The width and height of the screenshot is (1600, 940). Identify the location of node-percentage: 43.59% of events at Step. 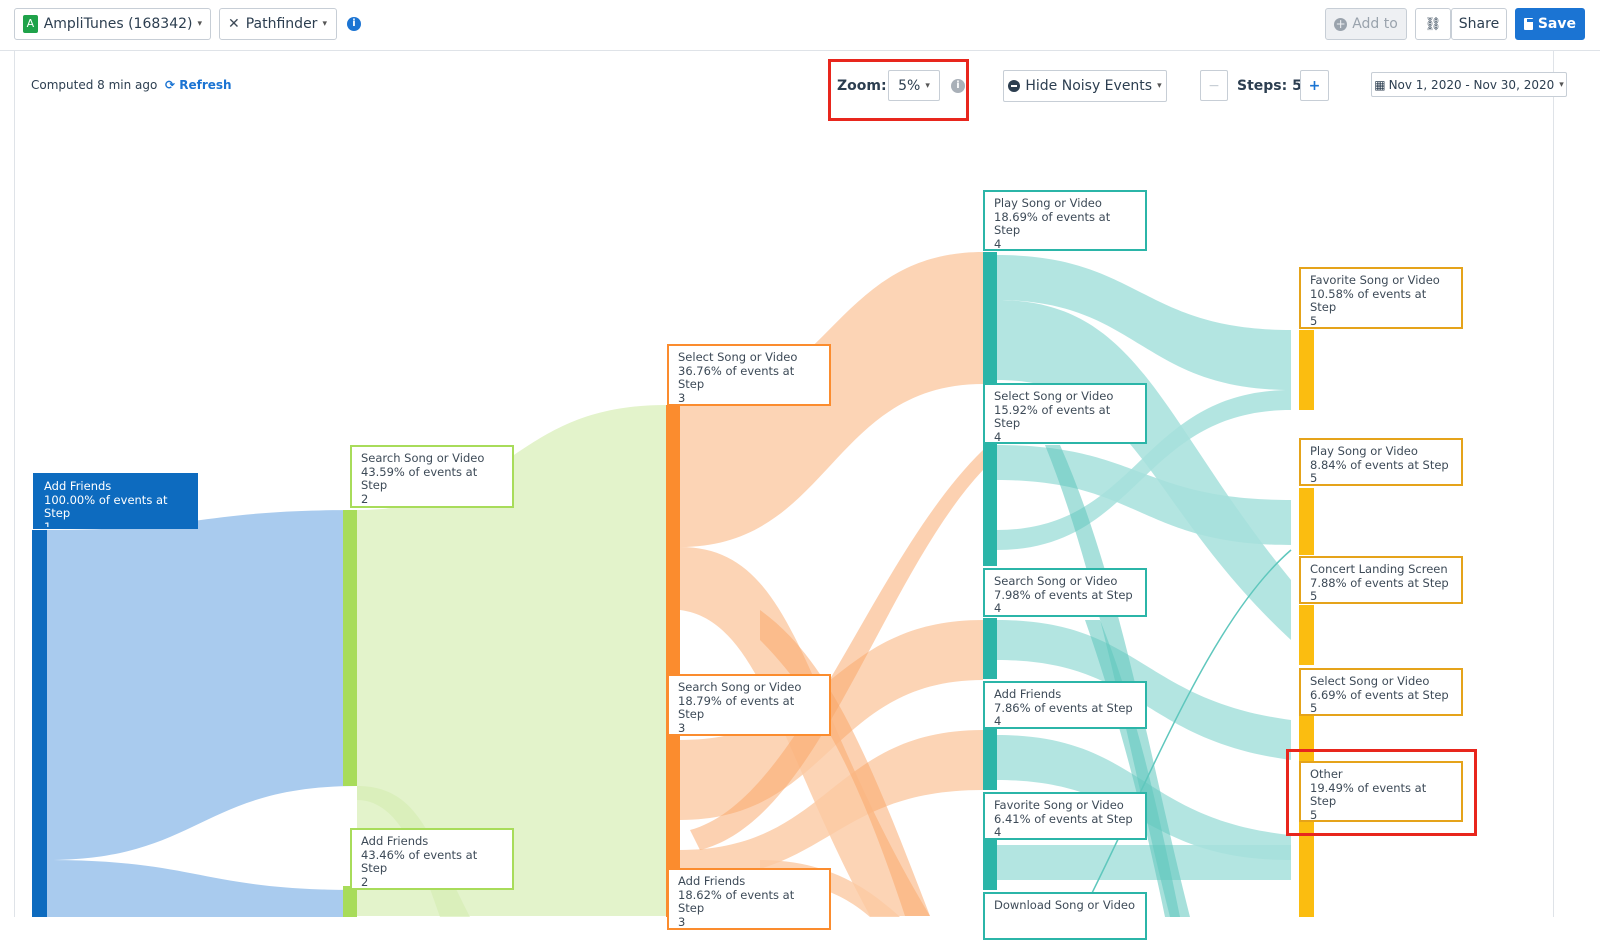
(419, 478).